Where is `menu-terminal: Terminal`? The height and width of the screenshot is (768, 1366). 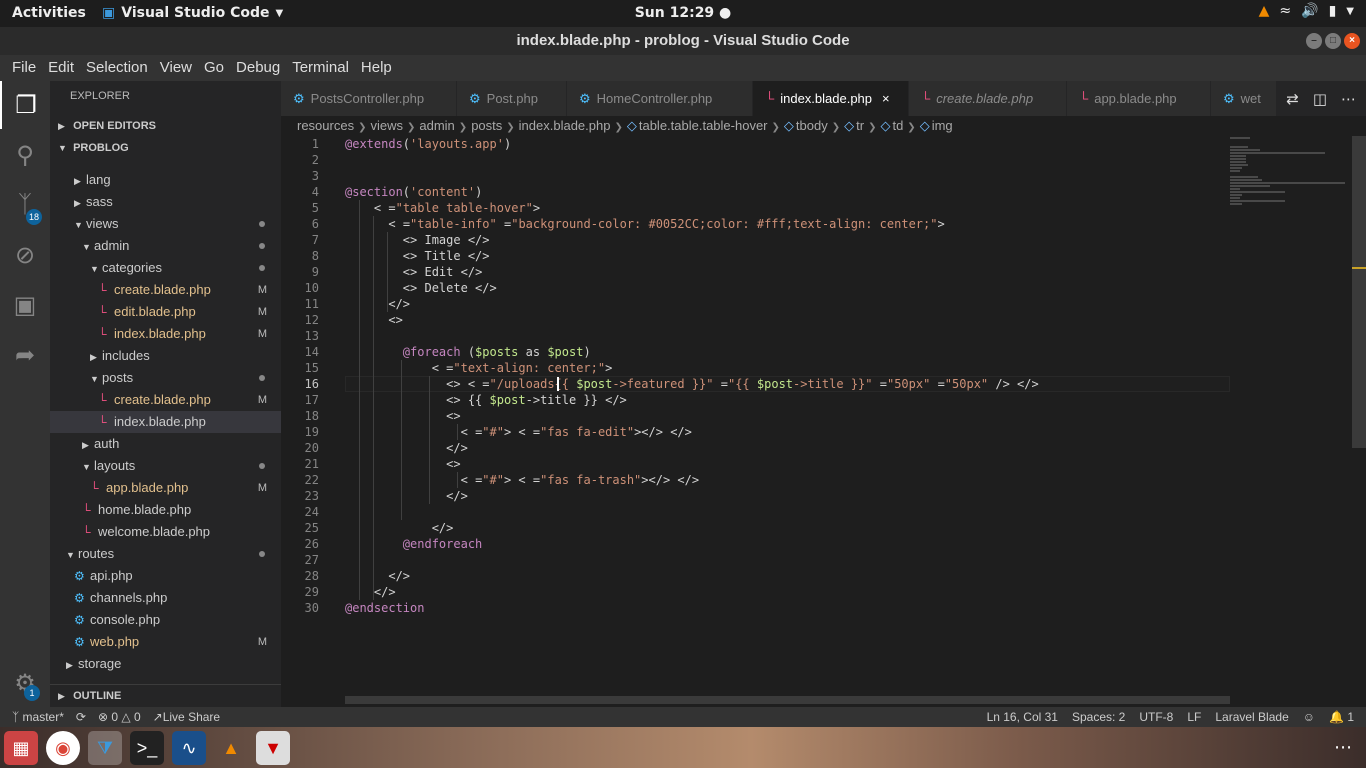
menu-terminal: Terminal is located at coordinates (320, 68).